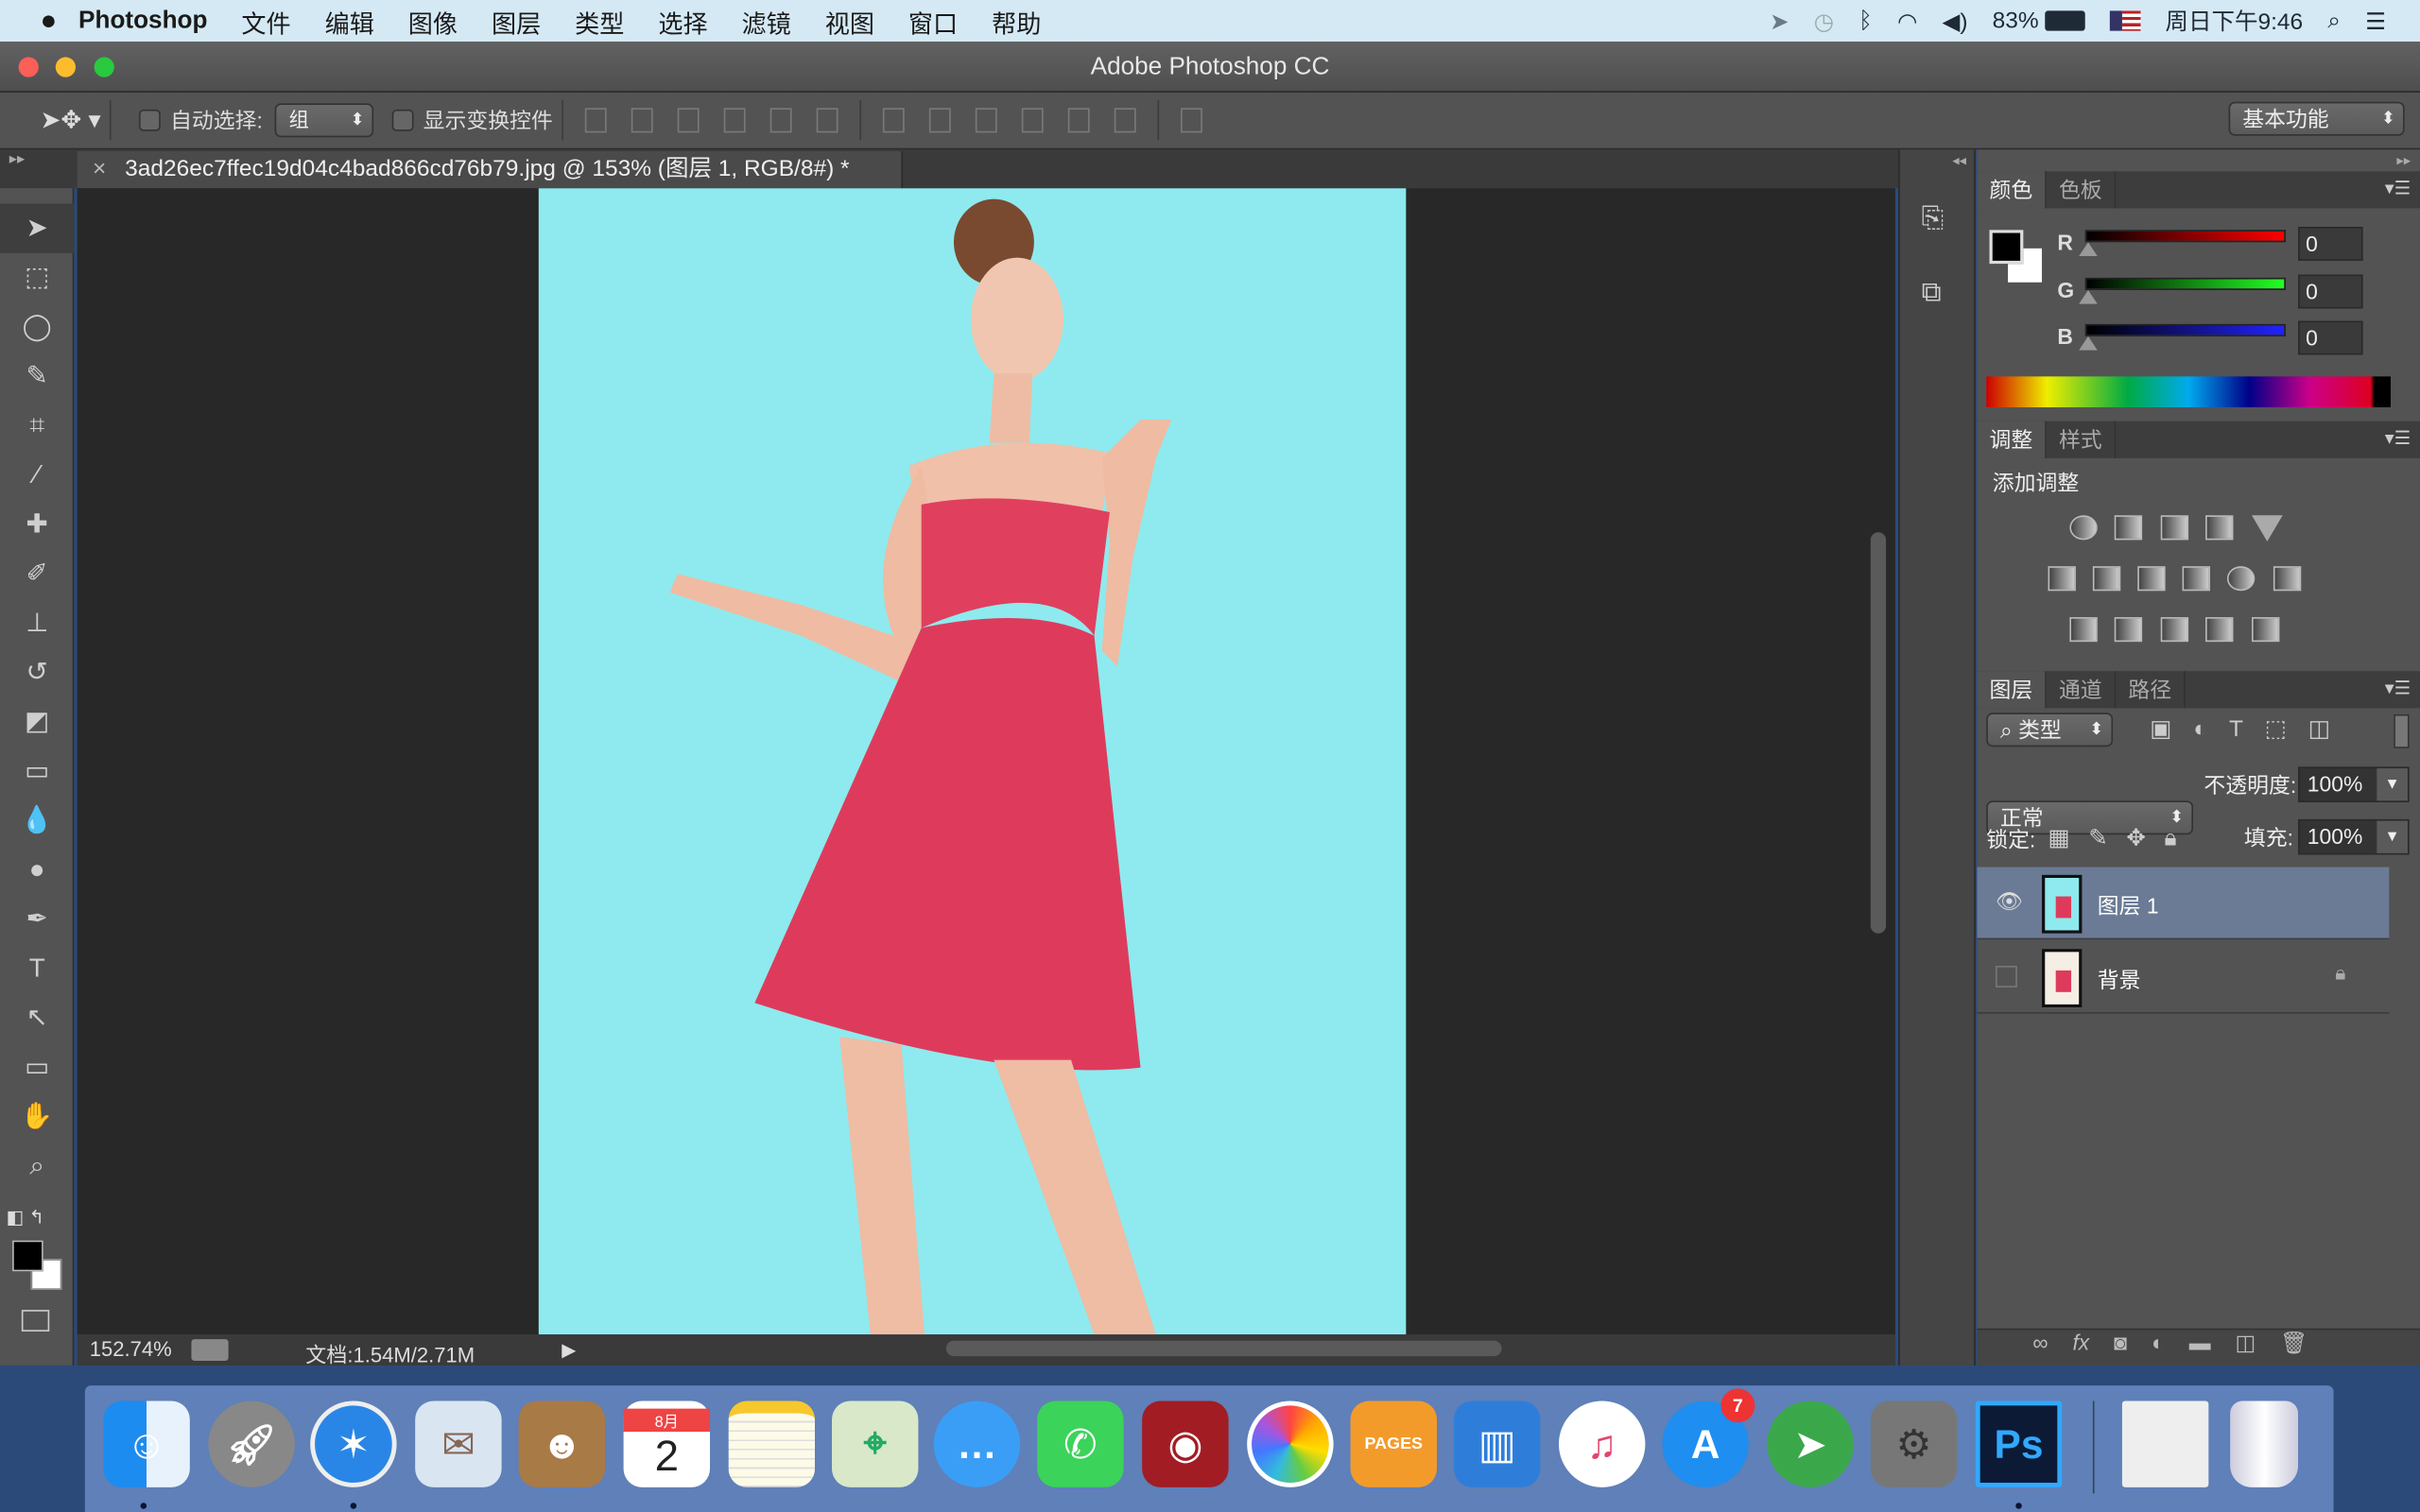  What do you see at coordinates (2083, 528) in the screenshot?
I see `brightness-contrast-icon` at bounding box center [2083, 528].